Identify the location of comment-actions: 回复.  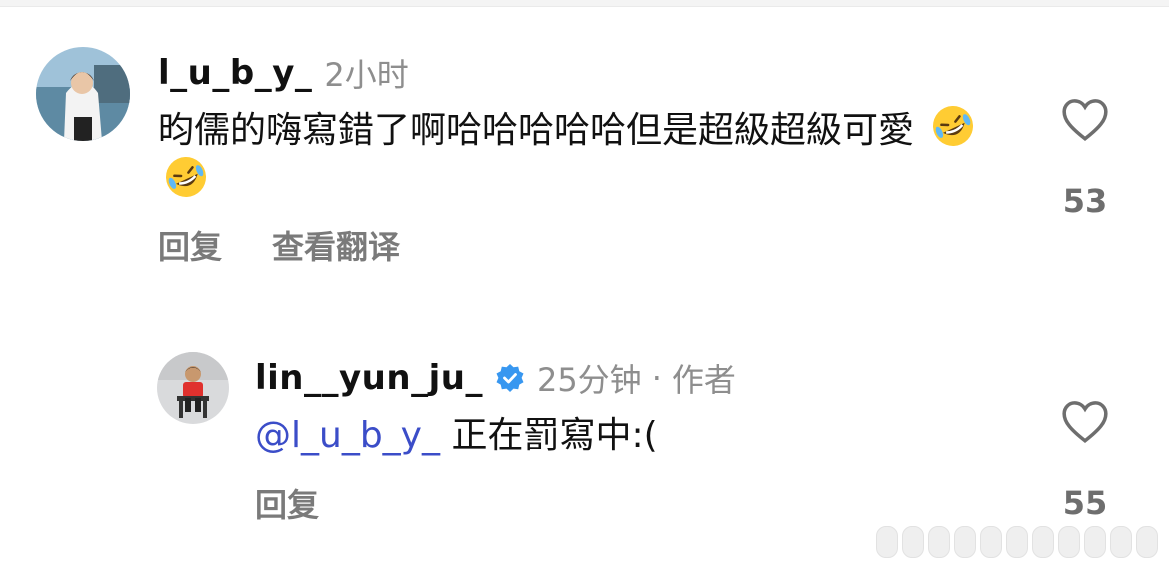
(287, 503).